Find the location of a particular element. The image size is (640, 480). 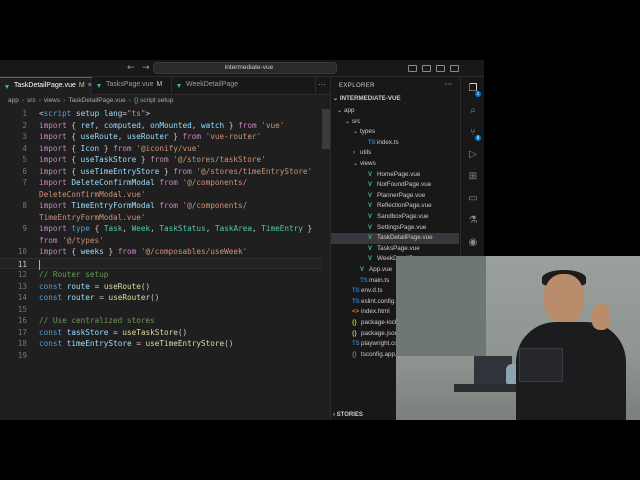

testing-icon: ⚗ is located at coordinates (473, 221).